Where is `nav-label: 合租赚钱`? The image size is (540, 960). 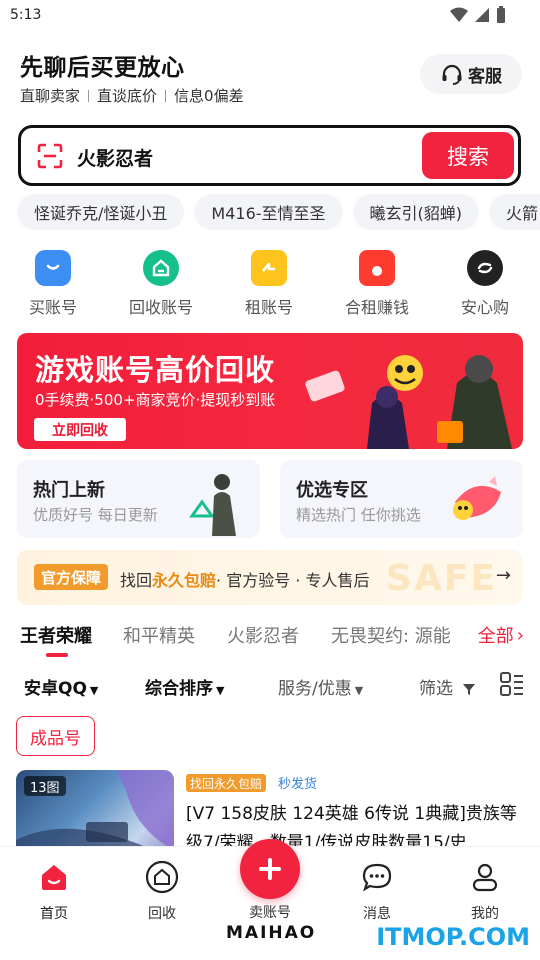
nav-label: 合租赚钱 is located at coordinates (376, 307).